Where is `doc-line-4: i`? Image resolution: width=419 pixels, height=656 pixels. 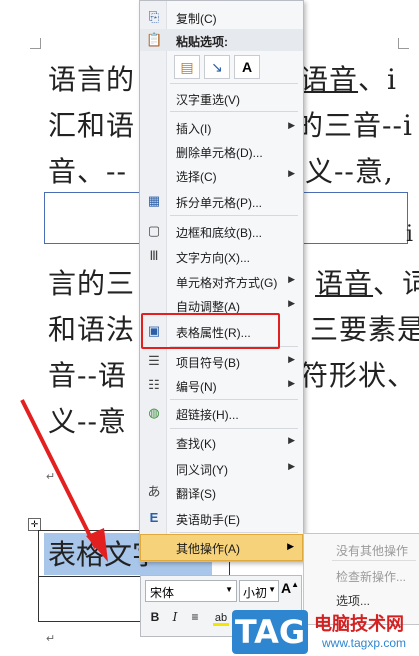 doc-line-4: i is located at coordinates (410, 234).